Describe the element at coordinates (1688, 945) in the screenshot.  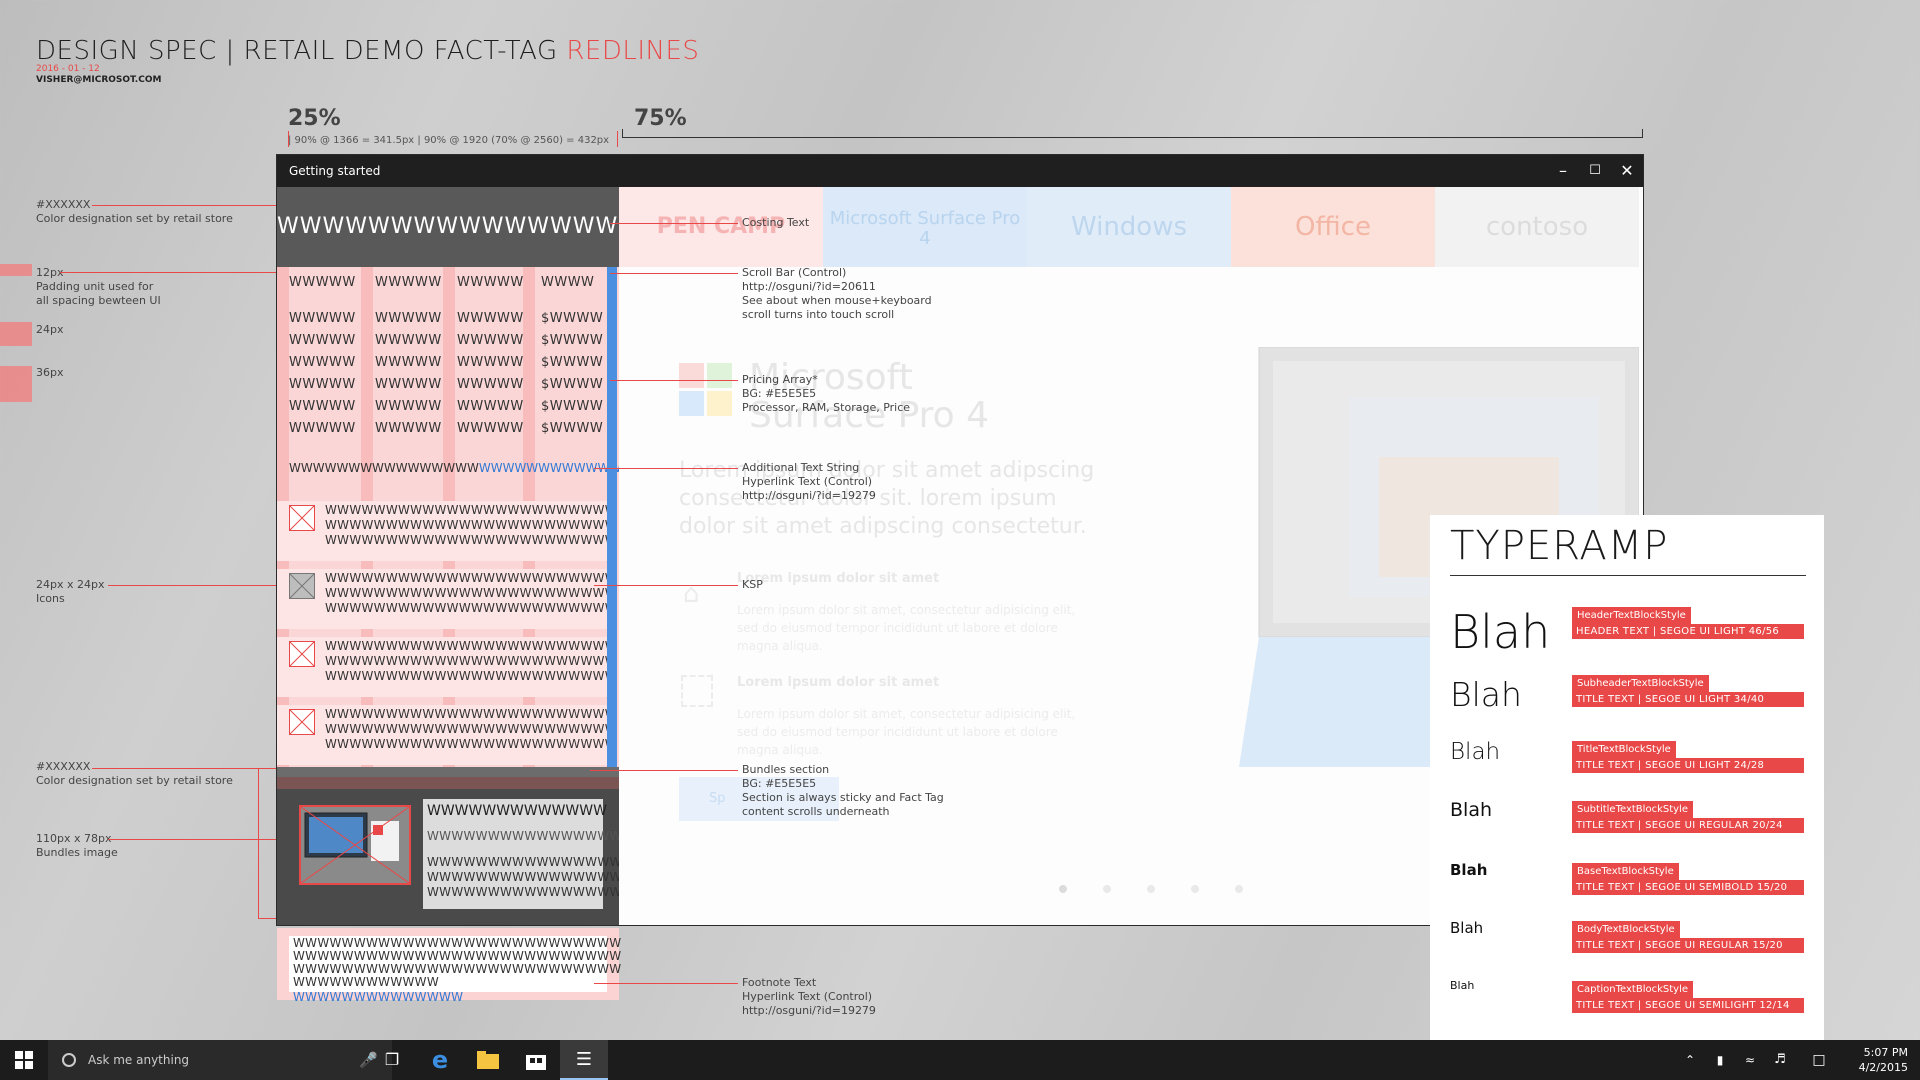
I see `style-spec: TITLE TEXT | SEGOE UI REGULAR 15/20` at that location.